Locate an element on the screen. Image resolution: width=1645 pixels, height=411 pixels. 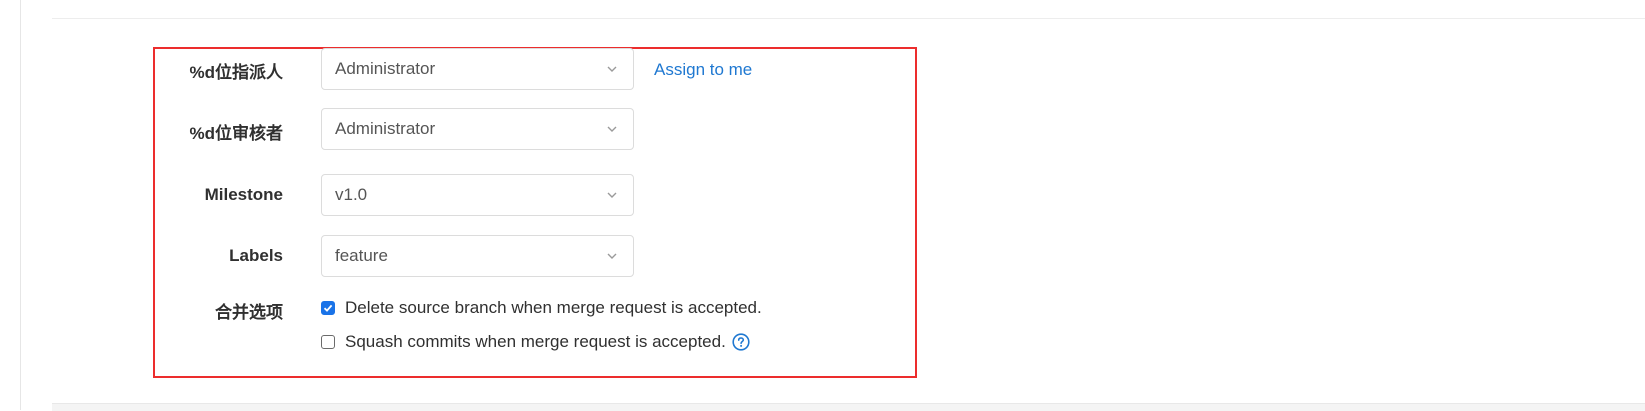
milestone-dropdown-value: v1.0 is located at coordinates (351, 194).